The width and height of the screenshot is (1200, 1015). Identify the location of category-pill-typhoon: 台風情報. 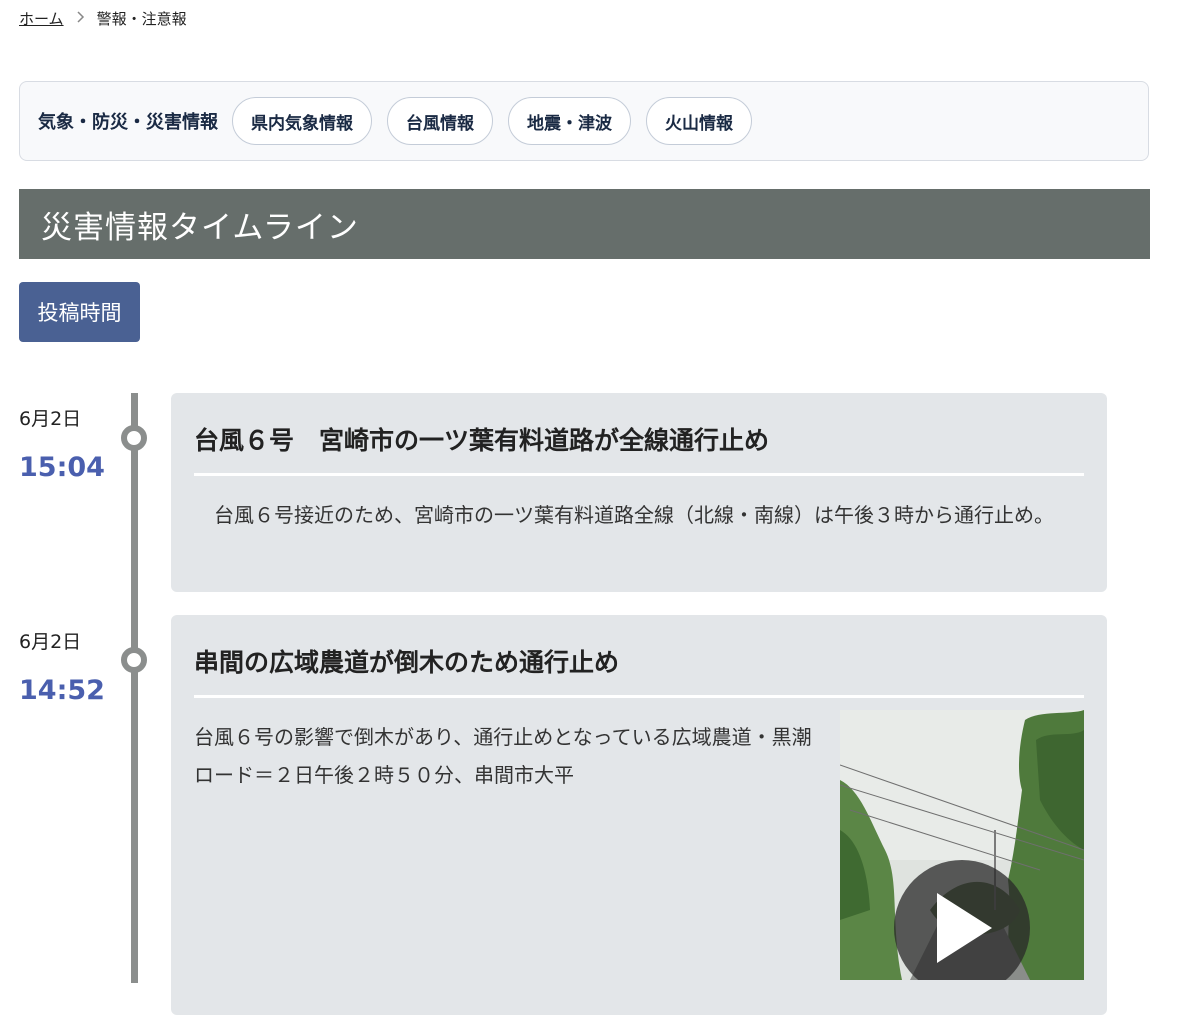
(440, 121).